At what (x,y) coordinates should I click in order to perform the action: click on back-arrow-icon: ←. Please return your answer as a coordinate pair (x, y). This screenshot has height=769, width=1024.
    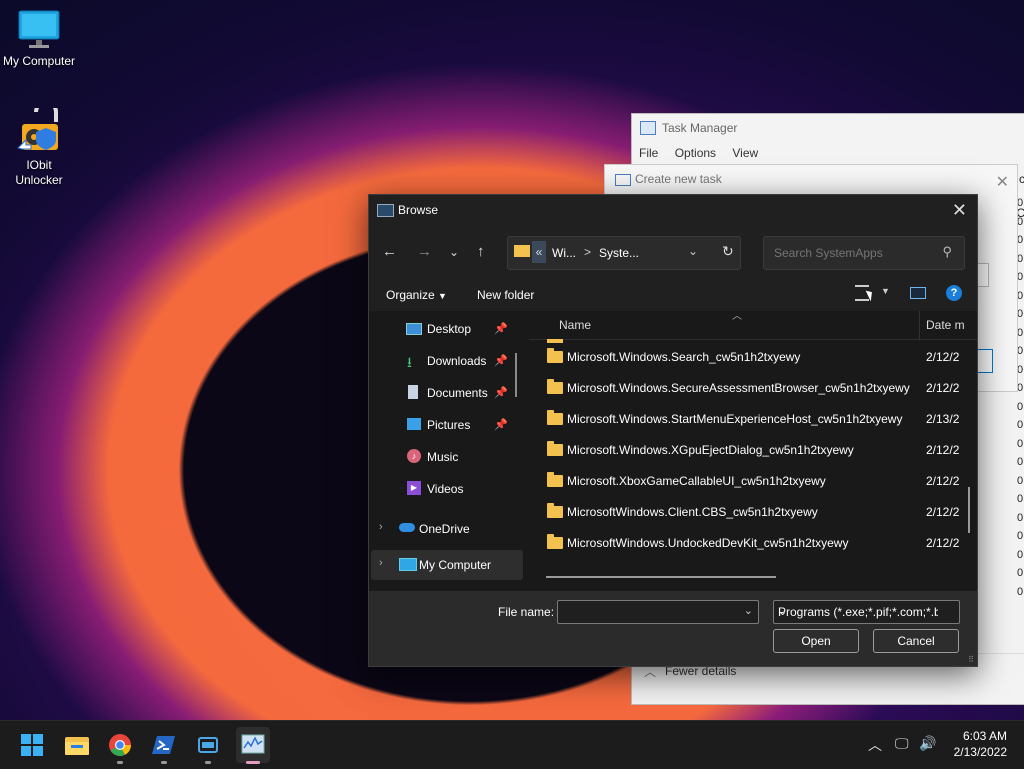
    Looking at the image, I should click on (389, 251).